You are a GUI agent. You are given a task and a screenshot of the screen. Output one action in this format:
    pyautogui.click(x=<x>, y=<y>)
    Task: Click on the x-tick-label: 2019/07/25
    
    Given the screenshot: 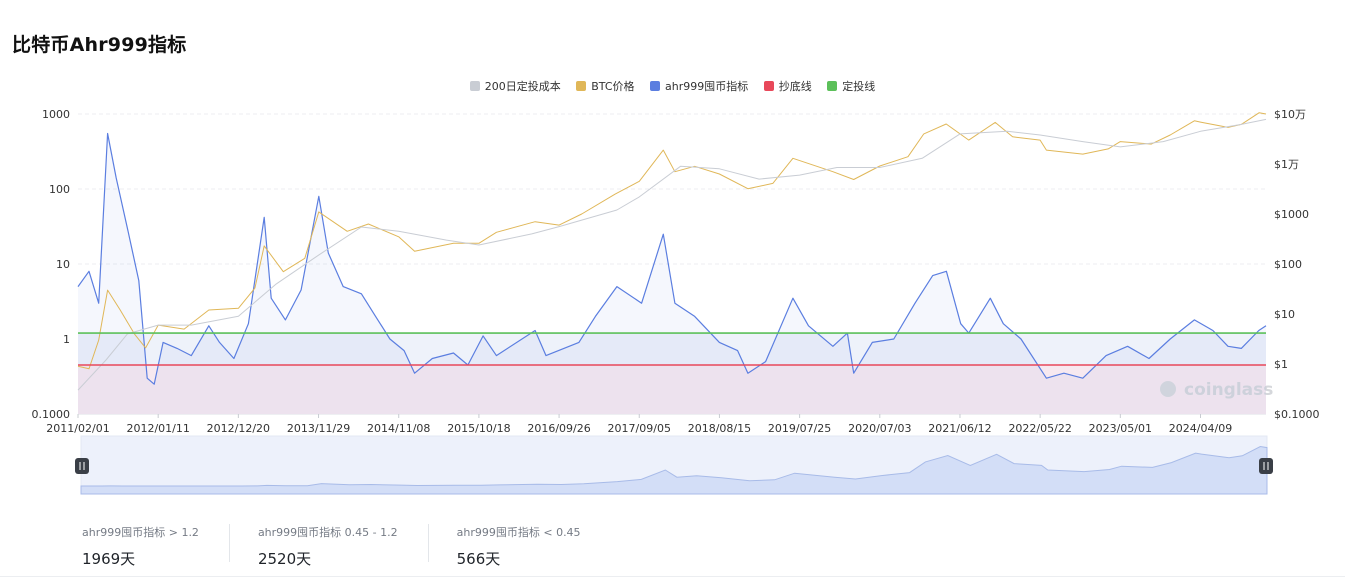 What is the action you would take?
    pyautogui.click(x=799, y=428)
    